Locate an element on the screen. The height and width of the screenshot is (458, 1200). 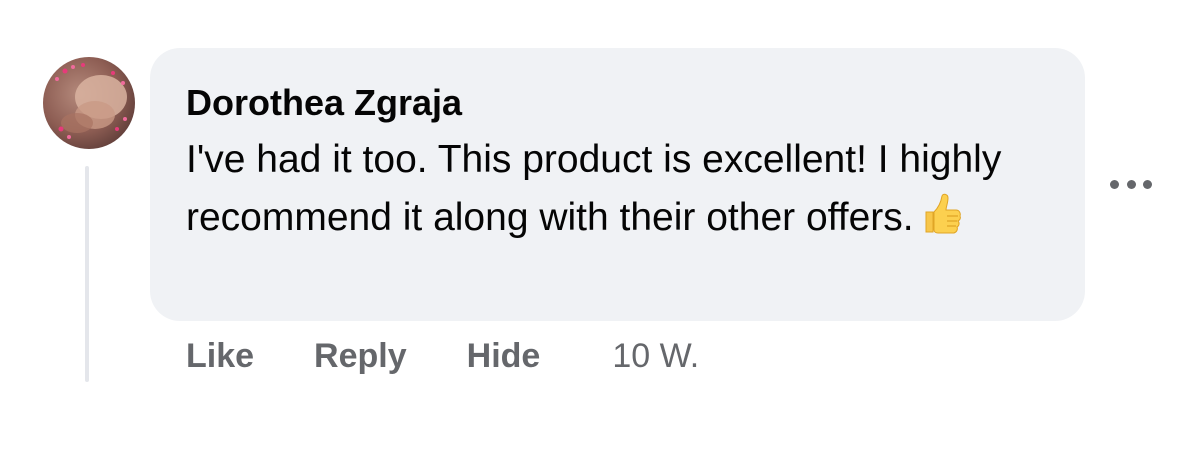
thread-line is located at coordinates (87, 274).